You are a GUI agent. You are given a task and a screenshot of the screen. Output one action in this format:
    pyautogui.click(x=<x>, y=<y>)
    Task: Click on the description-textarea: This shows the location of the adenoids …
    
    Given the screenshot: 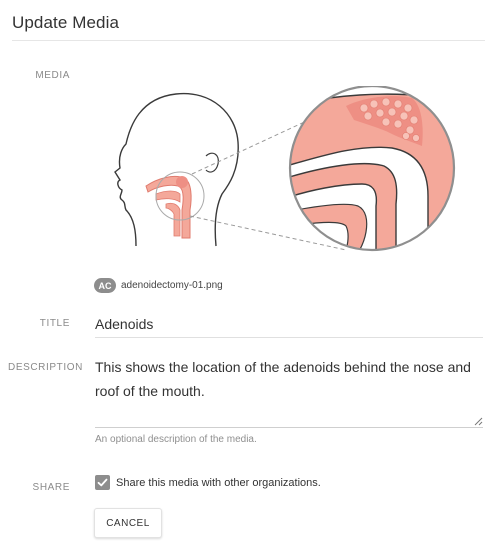 What is the action you would take?
    pyautogui.click(x=287, y=379)
    